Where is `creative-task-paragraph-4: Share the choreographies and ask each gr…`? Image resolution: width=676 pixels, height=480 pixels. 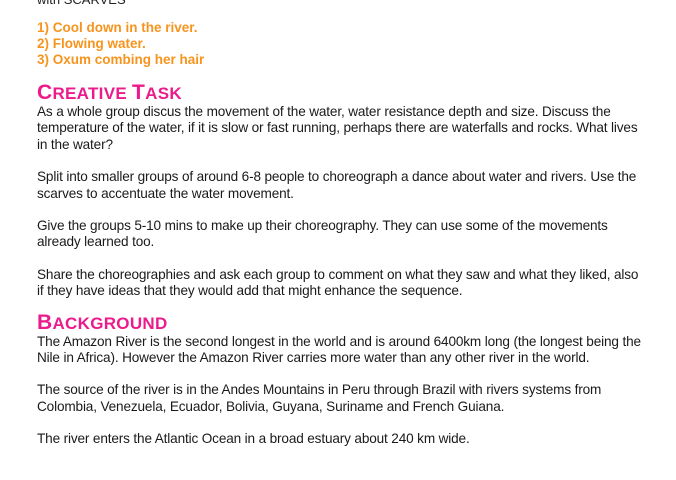 creative-task-paragraph-4: Share the choreographies and ask each gr… is located at coordinates (338, 282).